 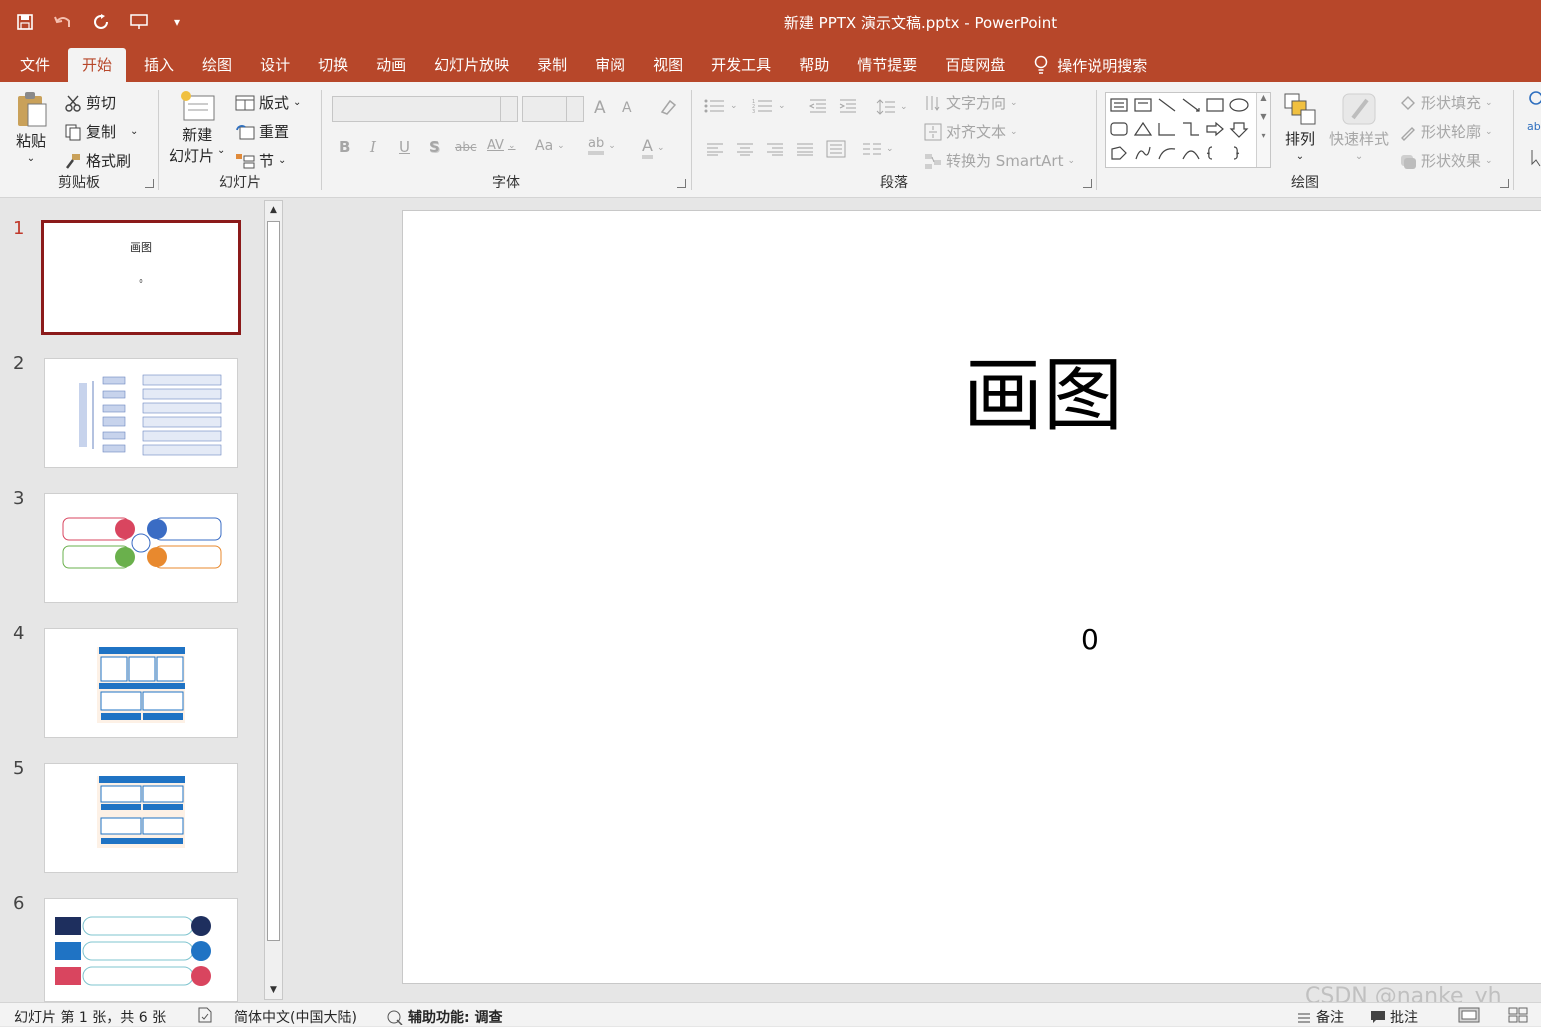 What do you see at coordinates (425, 109) in the screenshot?
I see `font-name-combo` at bounding box center [425, 109].